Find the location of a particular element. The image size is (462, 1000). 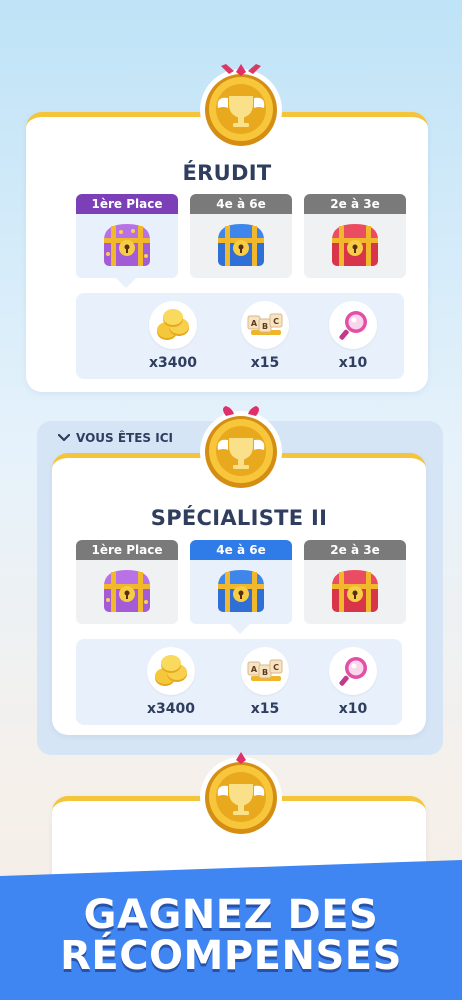

chevron-down-icon is located at coordinates (64, 438).